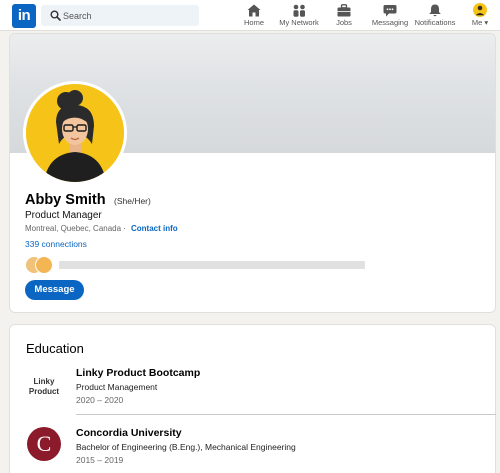 The width and height of the screenshot is (500, 473). What do you see at coordinates (138, 373) in the screenshot?
I see `school-name: Linky Product Bootcamp` at bounding box center [138, 373].